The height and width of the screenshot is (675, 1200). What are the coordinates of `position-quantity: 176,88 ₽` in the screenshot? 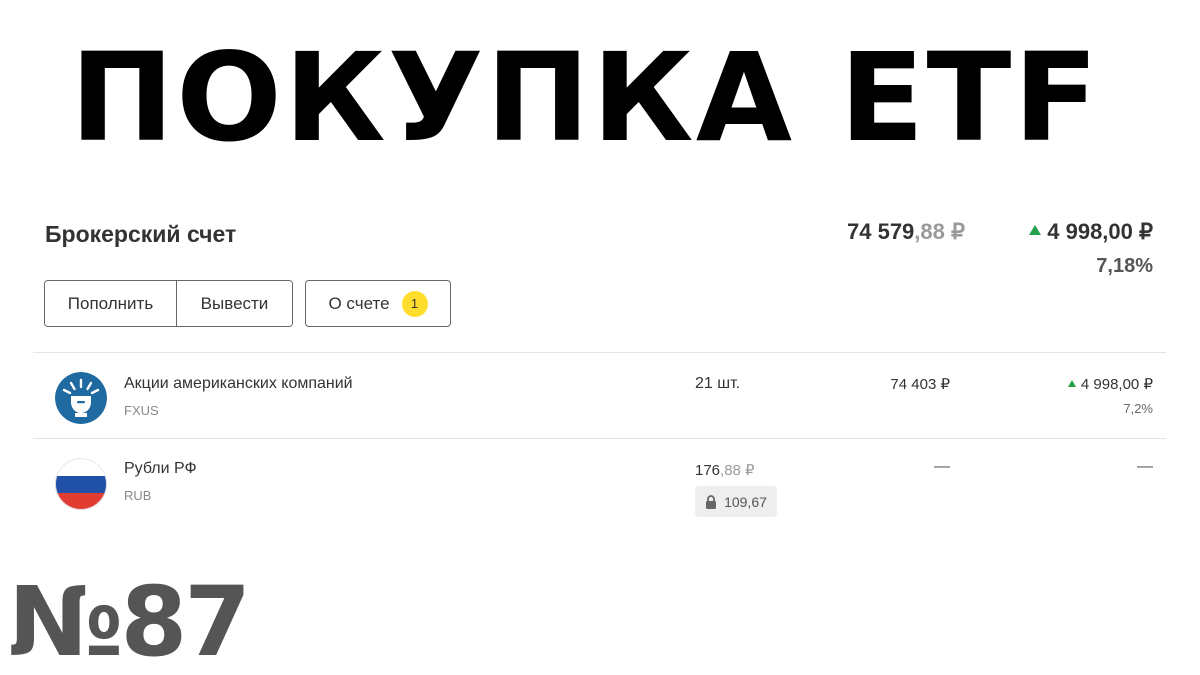 It's located at (725, 470).